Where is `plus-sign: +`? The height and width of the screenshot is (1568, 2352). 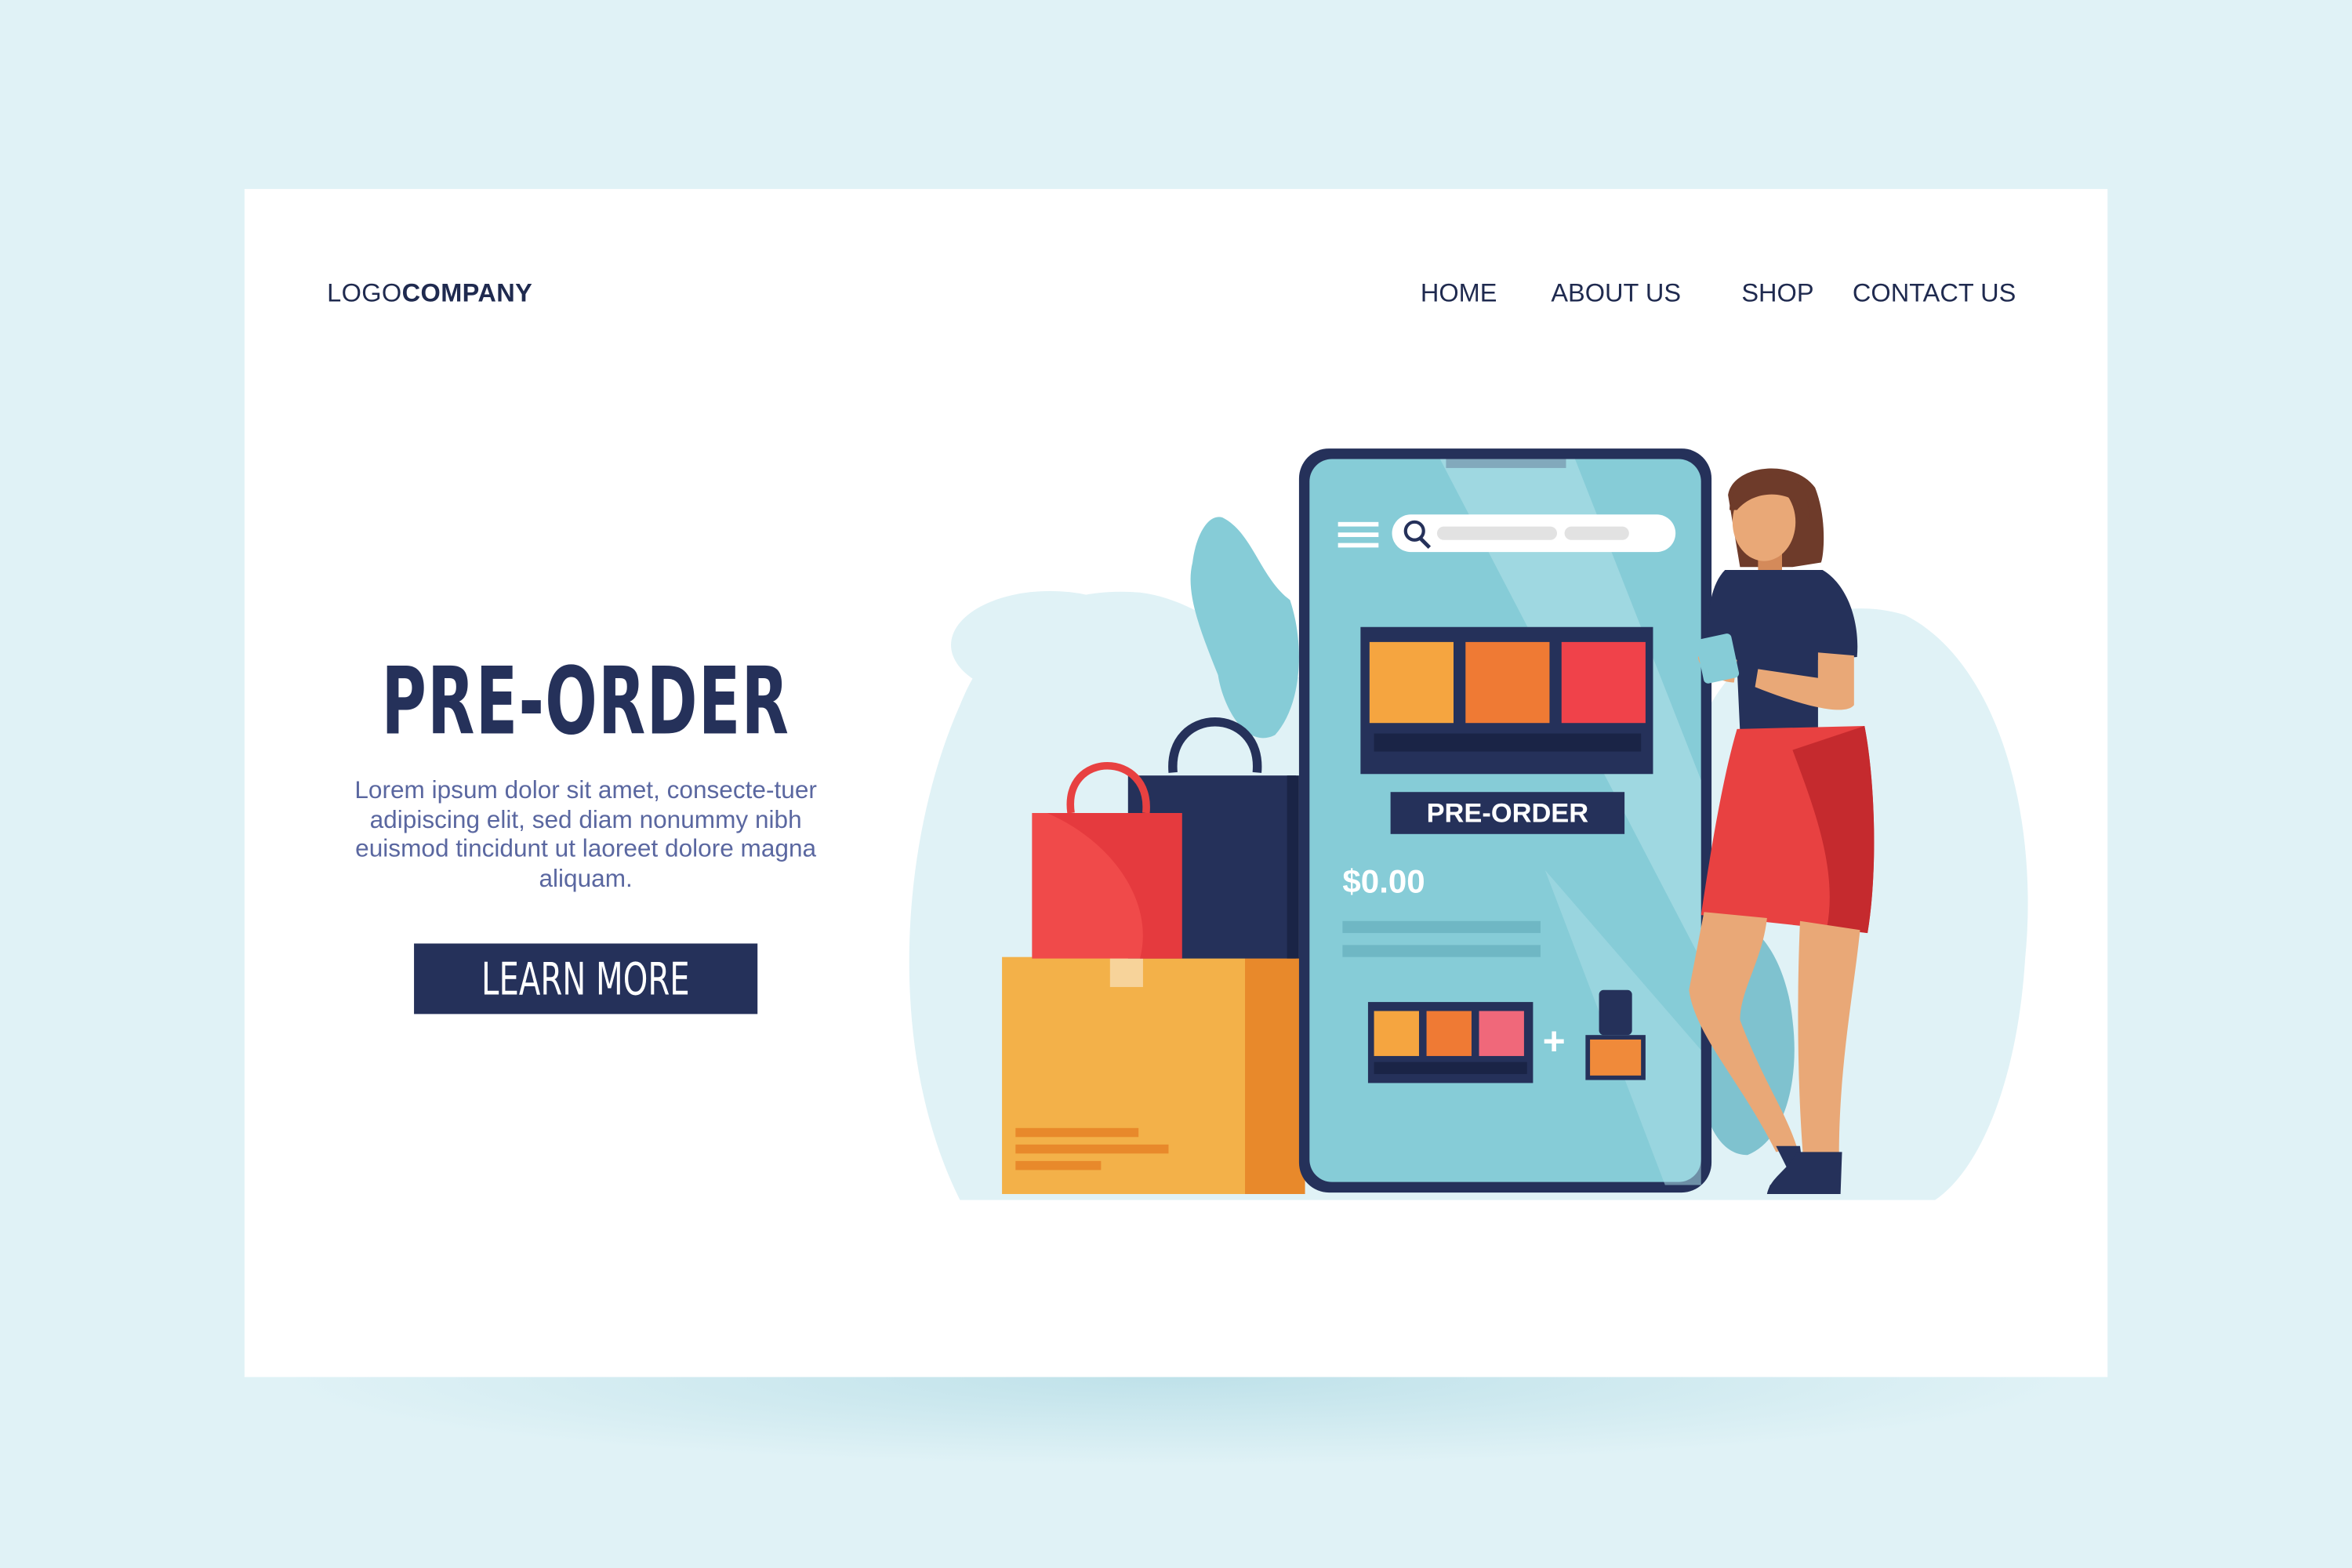 plus-sign: + is located at coordinates (1554, 1041).